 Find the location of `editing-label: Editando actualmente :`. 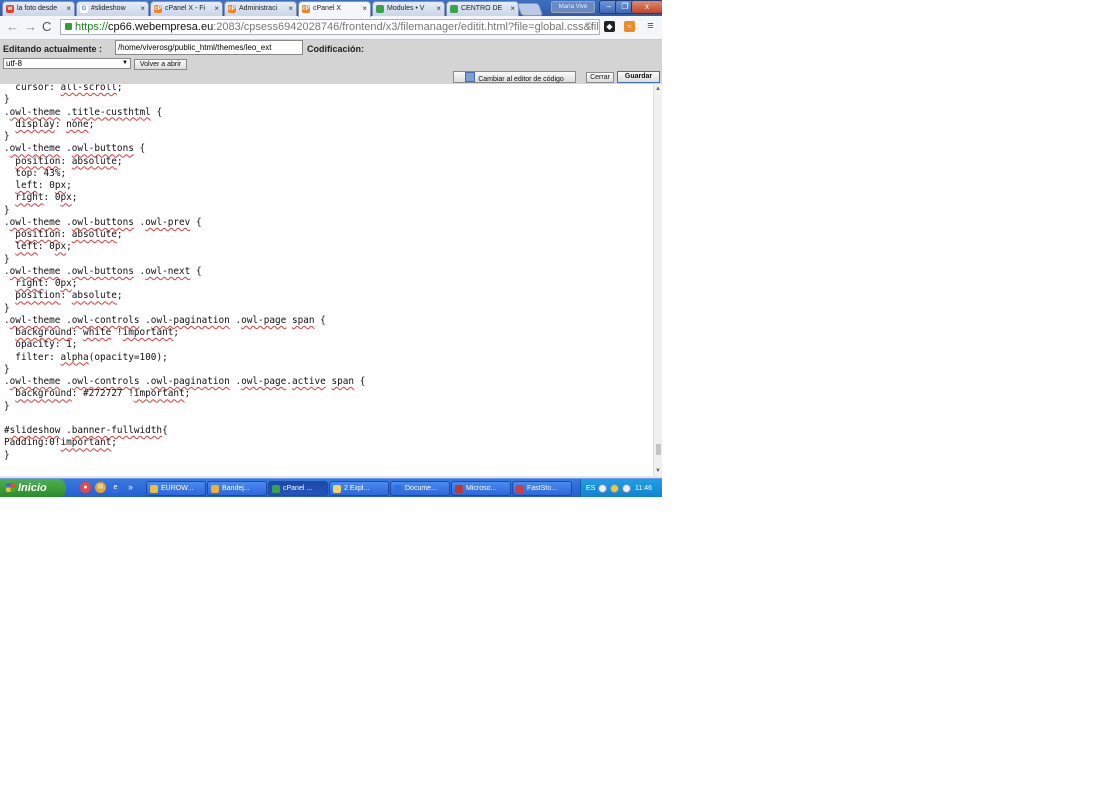

editing-label: Editando actualmente : is located at coordinates (53, 49).